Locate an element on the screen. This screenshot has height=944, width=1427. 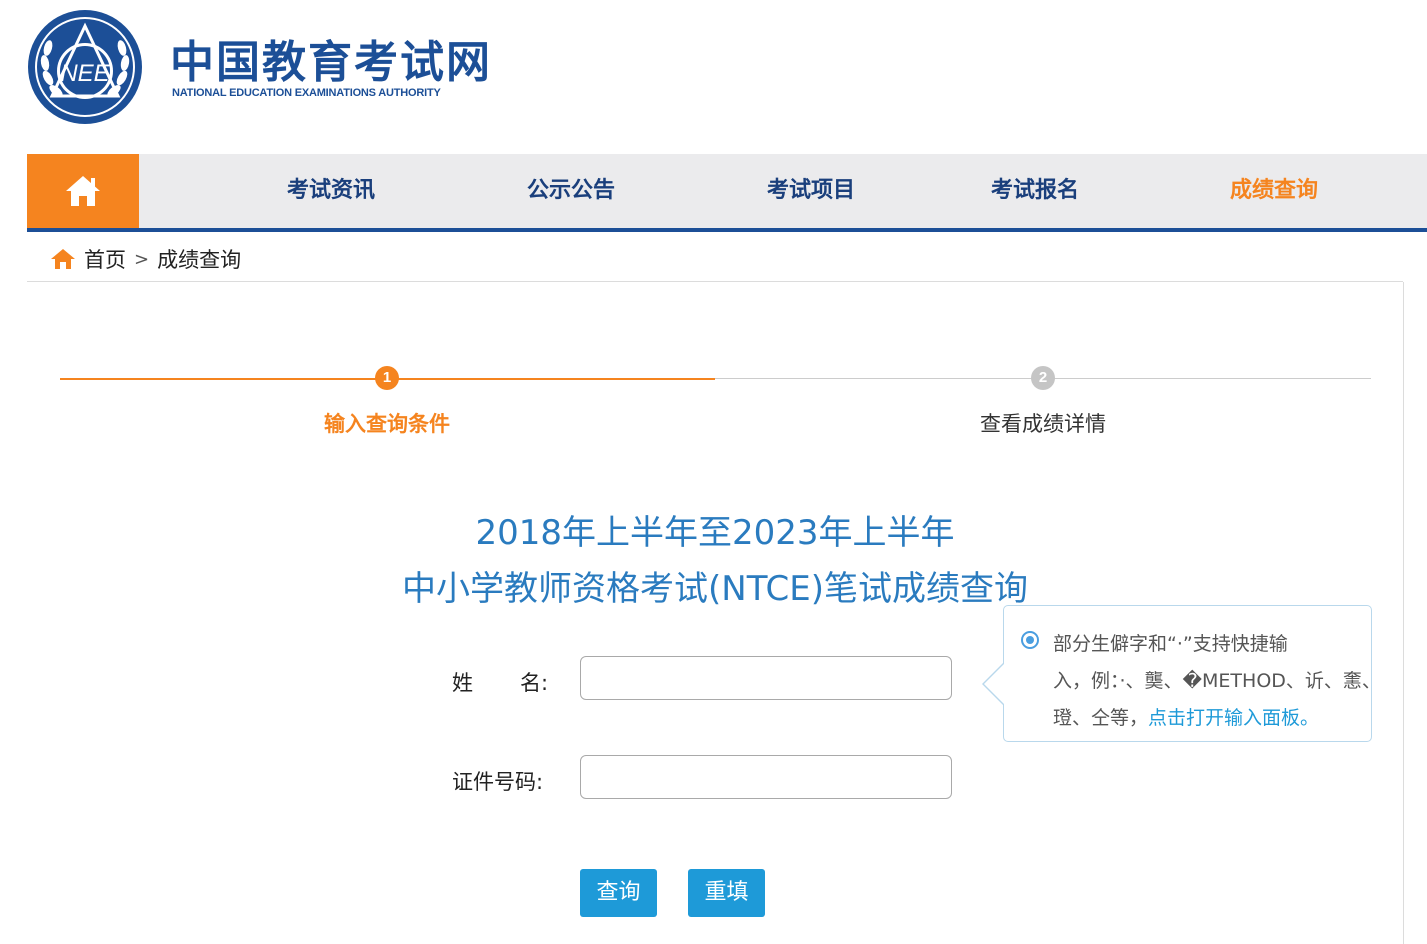
form-title-line1: 2018年上半年至2023年上半年 is located at coordinates (715, 533).